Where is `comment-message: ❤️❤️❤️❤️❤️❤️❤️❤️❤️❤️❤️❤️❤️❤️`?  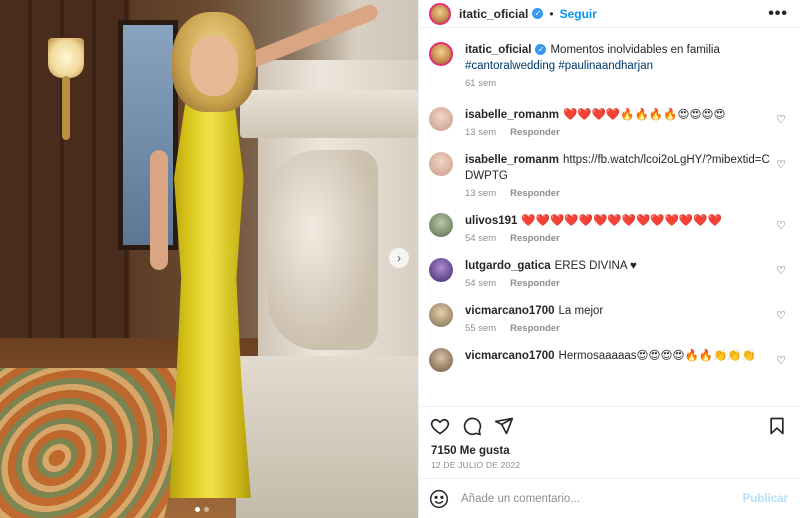
comment-message: ❤️❤️❤️❤️❤️❤️❤️❤️❤️❤️❤️❤️❤️❤️ is located at coordinates (621, 221).